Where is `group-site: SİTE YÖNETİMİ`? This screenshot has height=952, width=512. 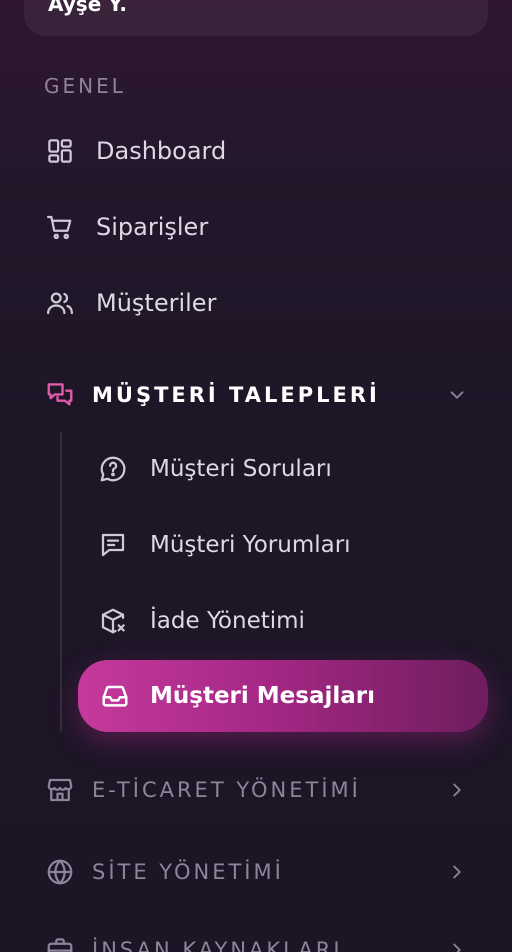
group-site: SİTE YÖNETİMİ is located at coordinates (256, 872).